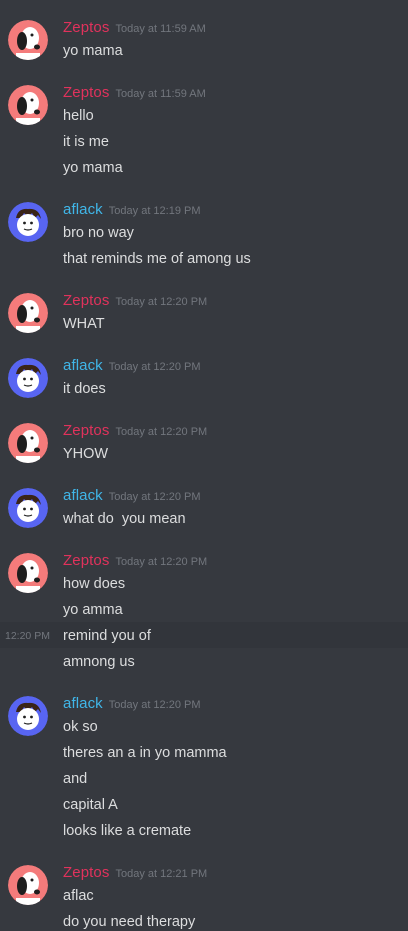 The width and height of the screenshot is (408, 931). What do you see at coordinates (204, 833) in the screenshot?
I see `message-line: looks like a cremate` at bounding box center [204, 833].